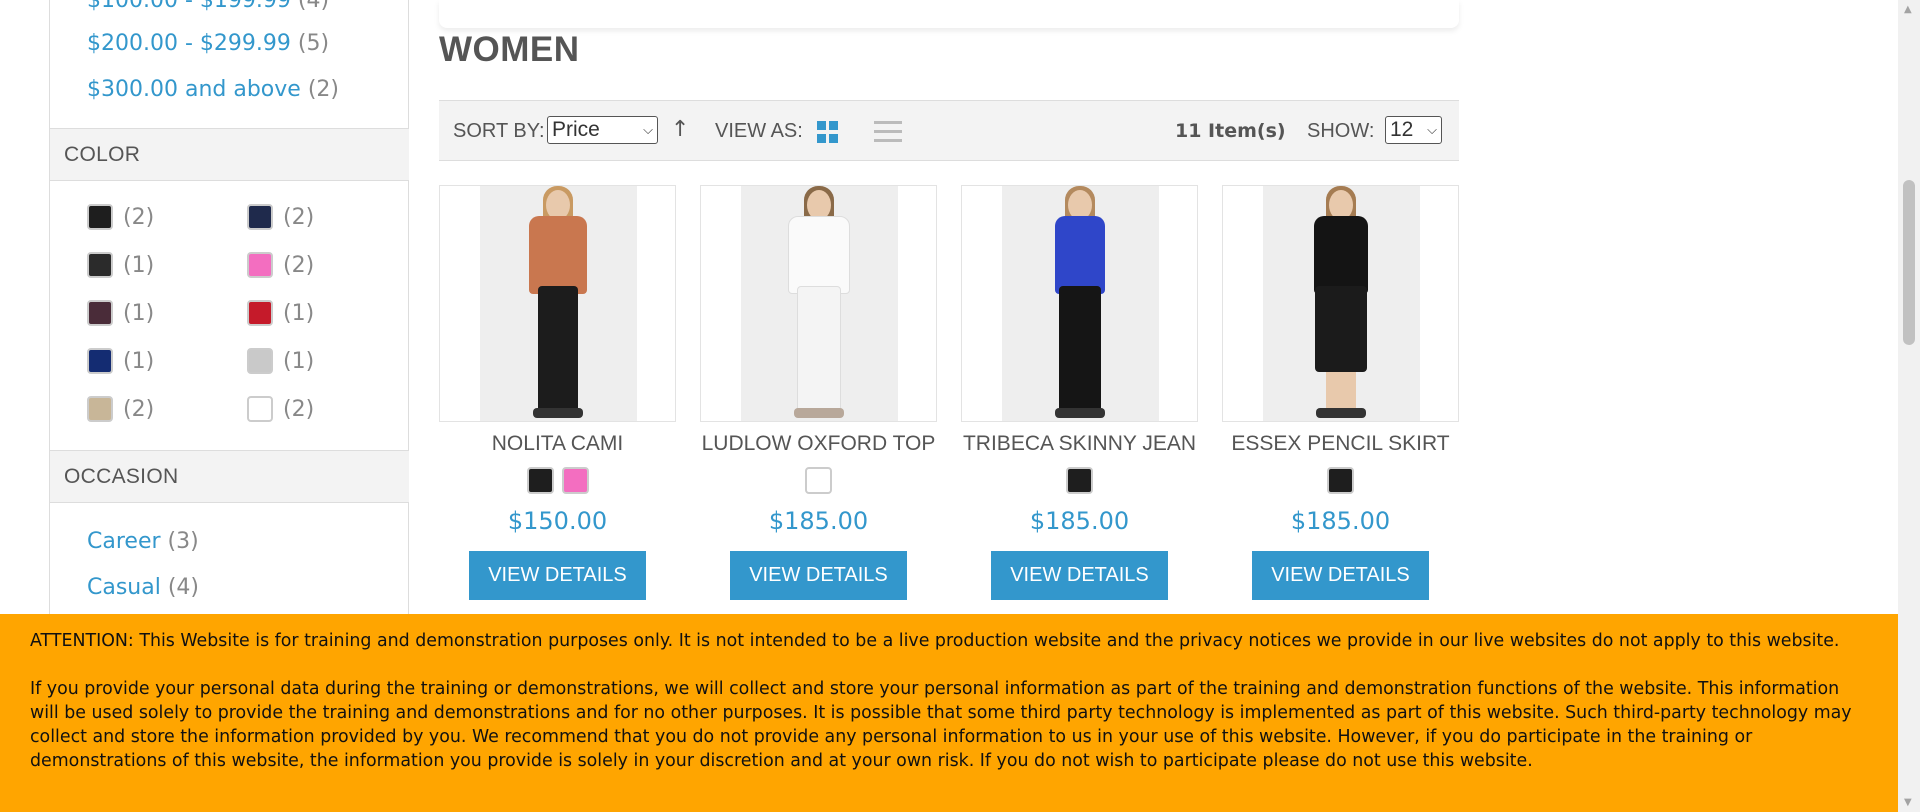 The height and width of the screenshot is (812, 1920). Describe the element at coordinates (759, 131) in the screenshot. I see `view-as-label: VIEW AS:` at that location.